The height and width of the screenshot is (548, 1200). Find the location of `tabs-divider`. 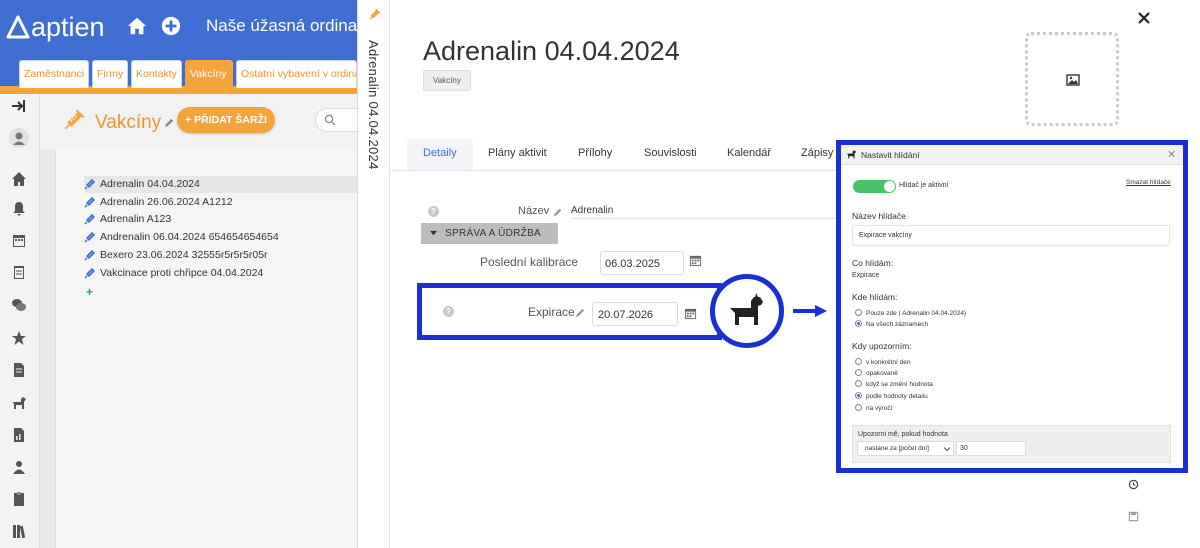

tabs-divider is located at coordinates (614, 170).